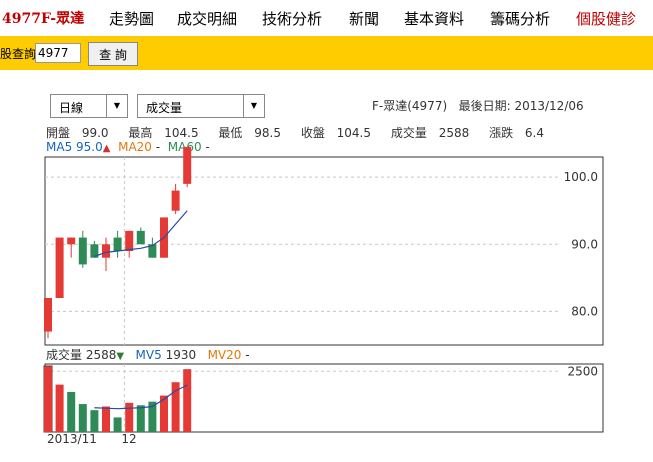 The height and width of the screenshot is (462, 653). What do you see at coordinates (72, 439) in the screenshot?
I see `volume-x-tick-label: 2013/11` at bounding box center [72, 439].